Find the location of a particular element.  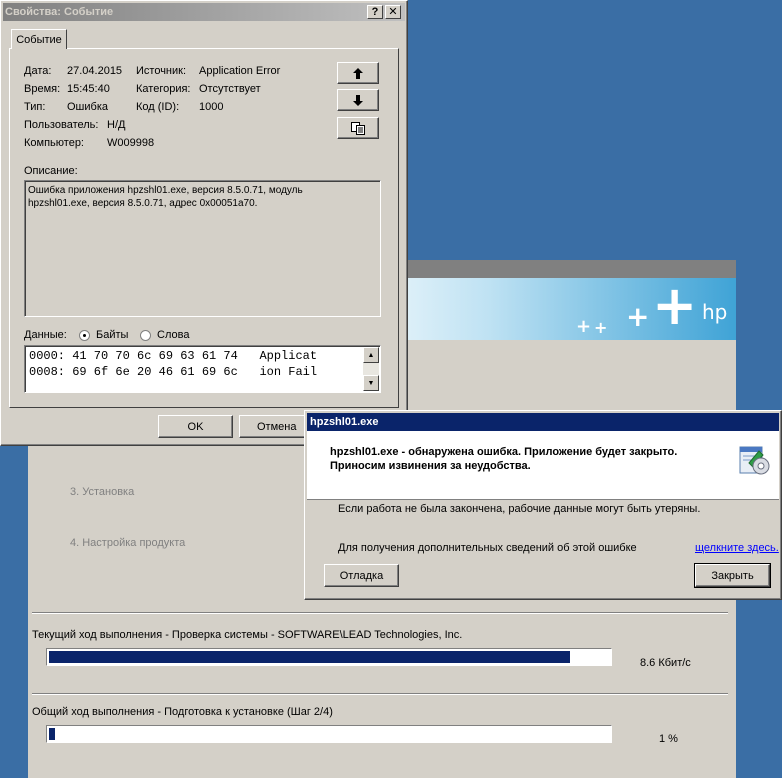

scroll-up-button: ▲ is located at coordinates (371, 355).